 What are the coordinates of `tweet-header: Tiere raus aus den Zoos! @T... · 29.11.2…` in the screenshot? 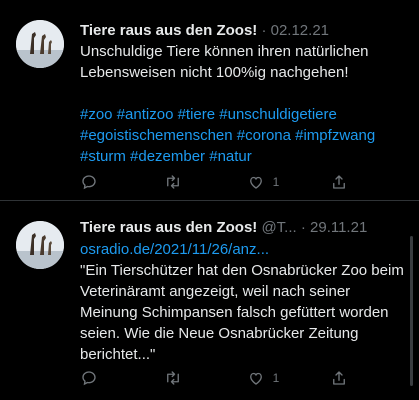 It's located at (243, 228).